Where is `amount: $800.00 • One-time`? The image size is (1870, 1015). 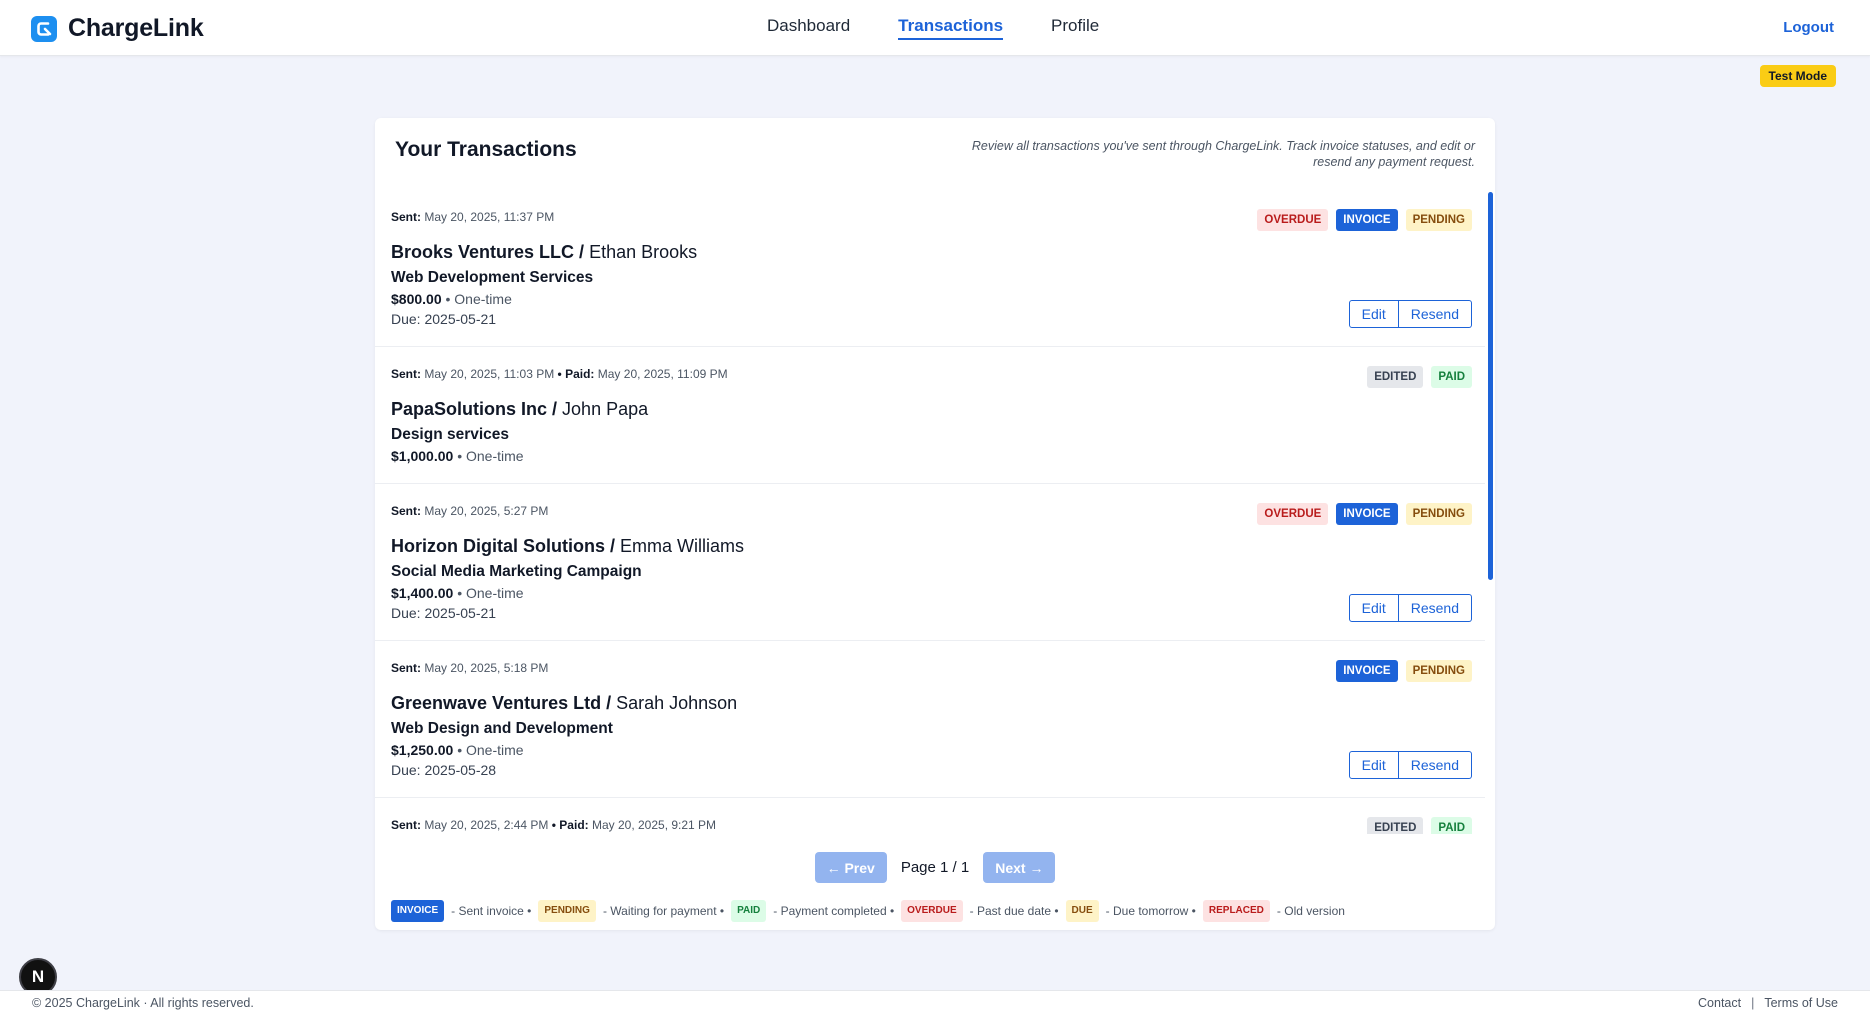 amount: $800.00 • One-time is located at coordinates (451, 299).